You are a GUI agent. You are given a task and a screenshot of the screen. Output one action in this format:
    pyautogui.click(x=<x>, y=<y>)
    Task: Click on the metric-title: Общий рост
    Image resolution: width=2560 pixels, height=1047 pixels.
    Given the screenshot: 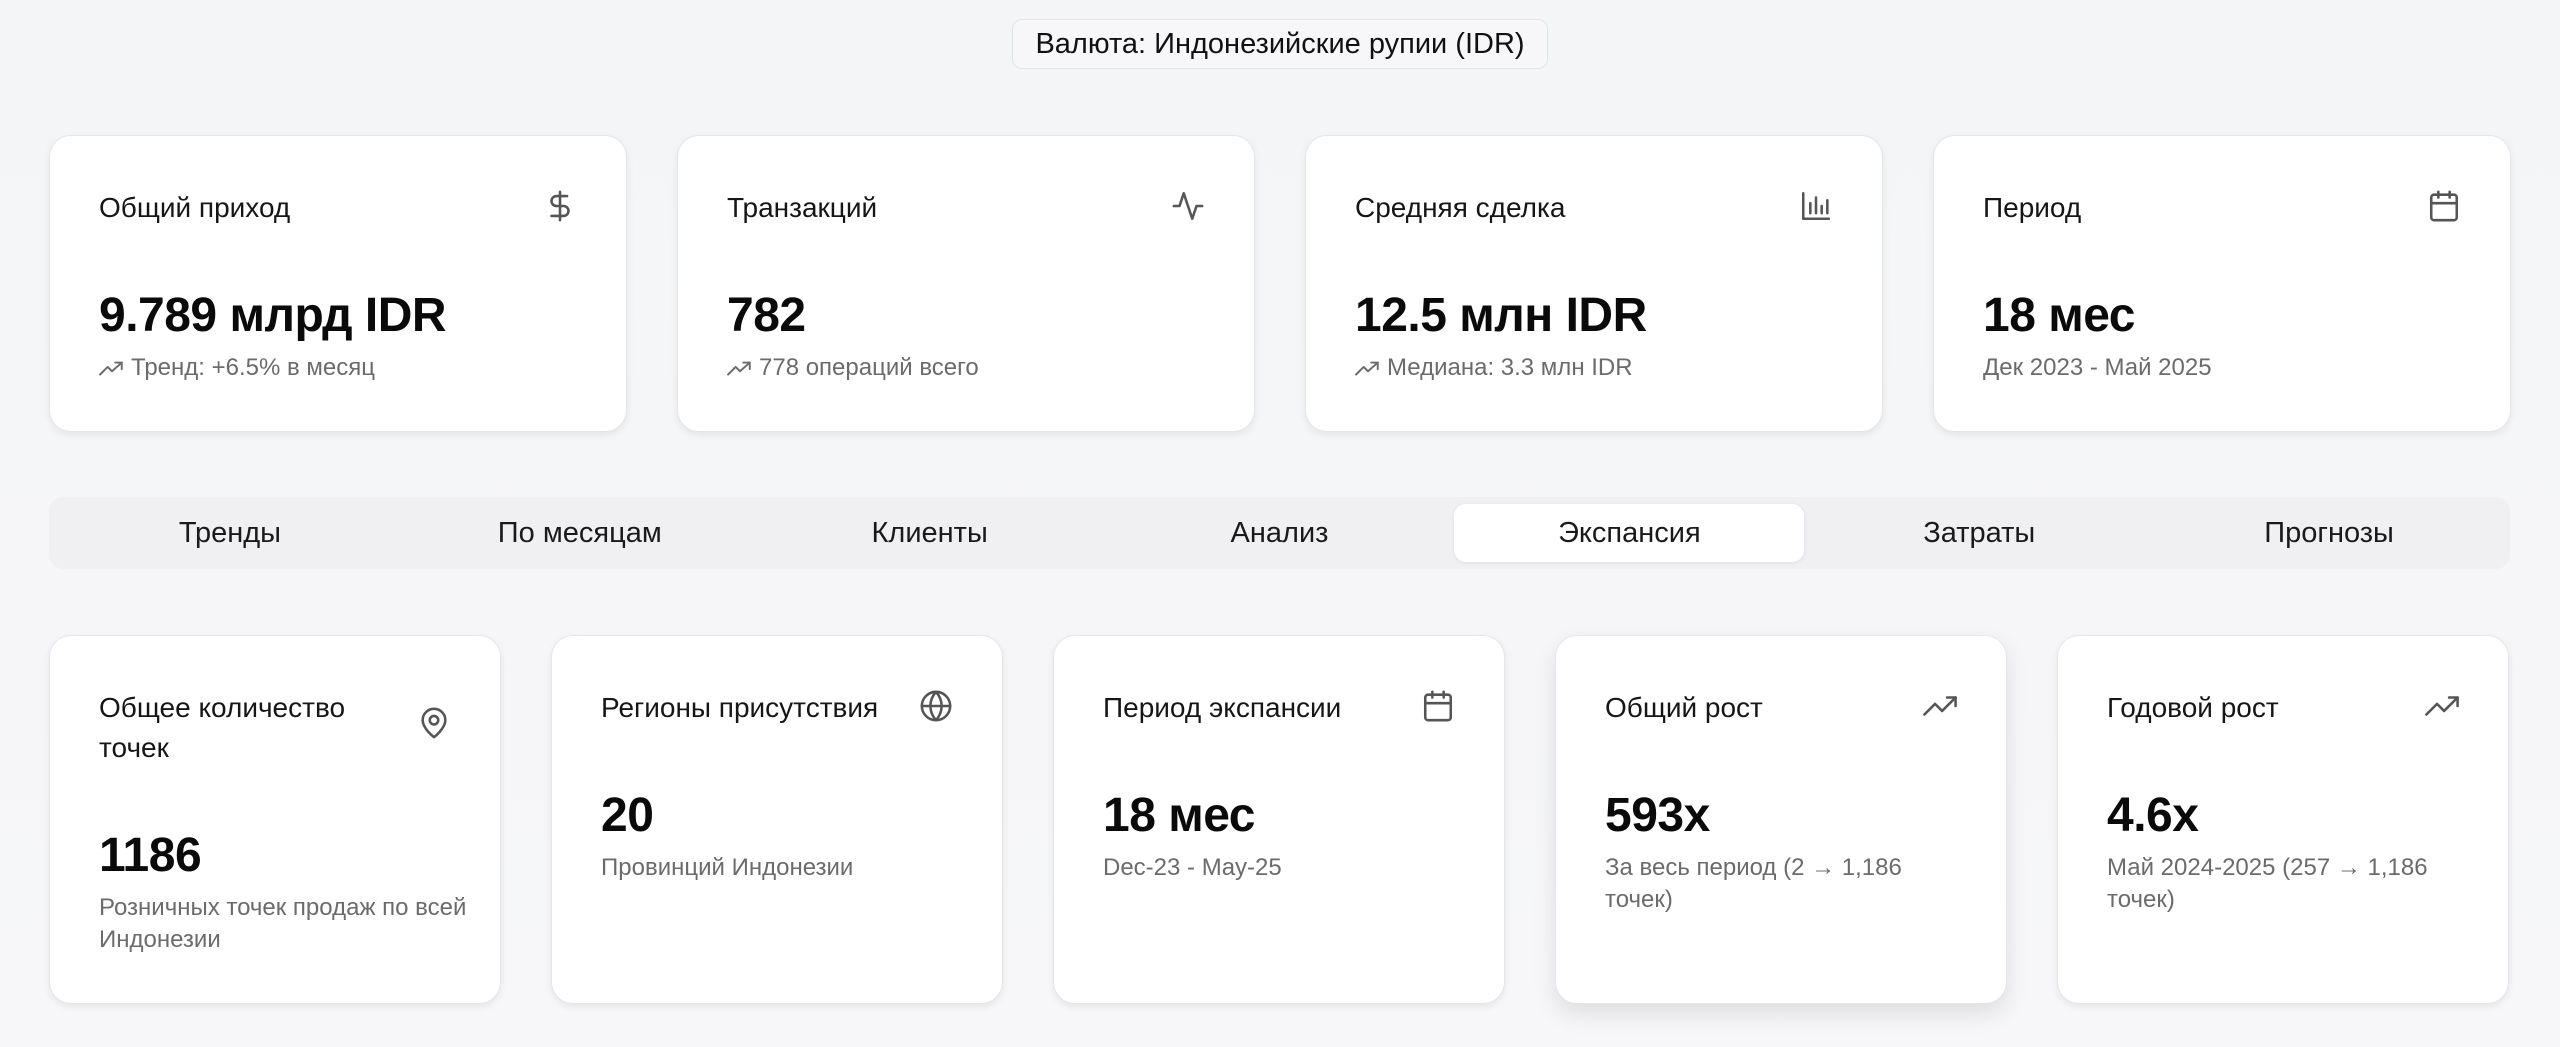 What is the action you would take?
    pyautogui.click(x=1684, y=707)
    